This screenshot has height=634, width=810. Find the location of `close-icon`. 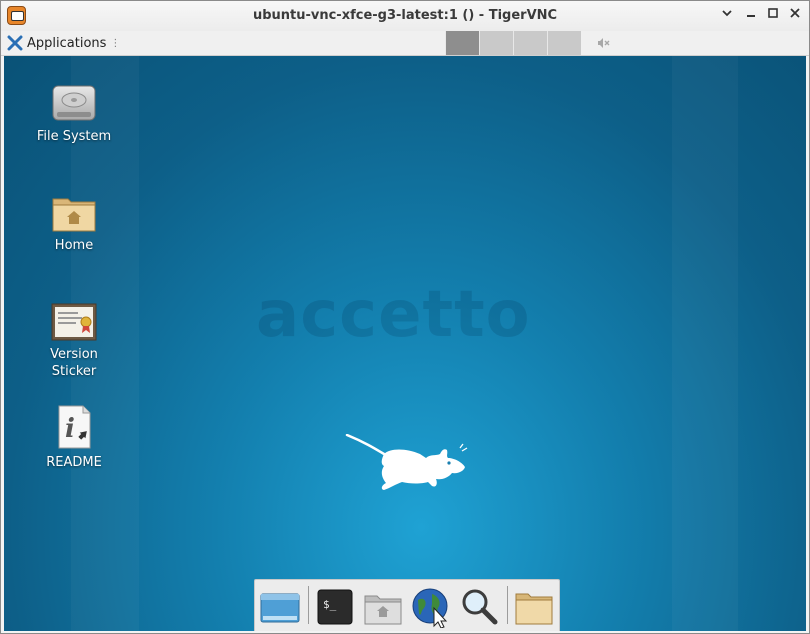

close-icon is located at coordinates (795, 16).